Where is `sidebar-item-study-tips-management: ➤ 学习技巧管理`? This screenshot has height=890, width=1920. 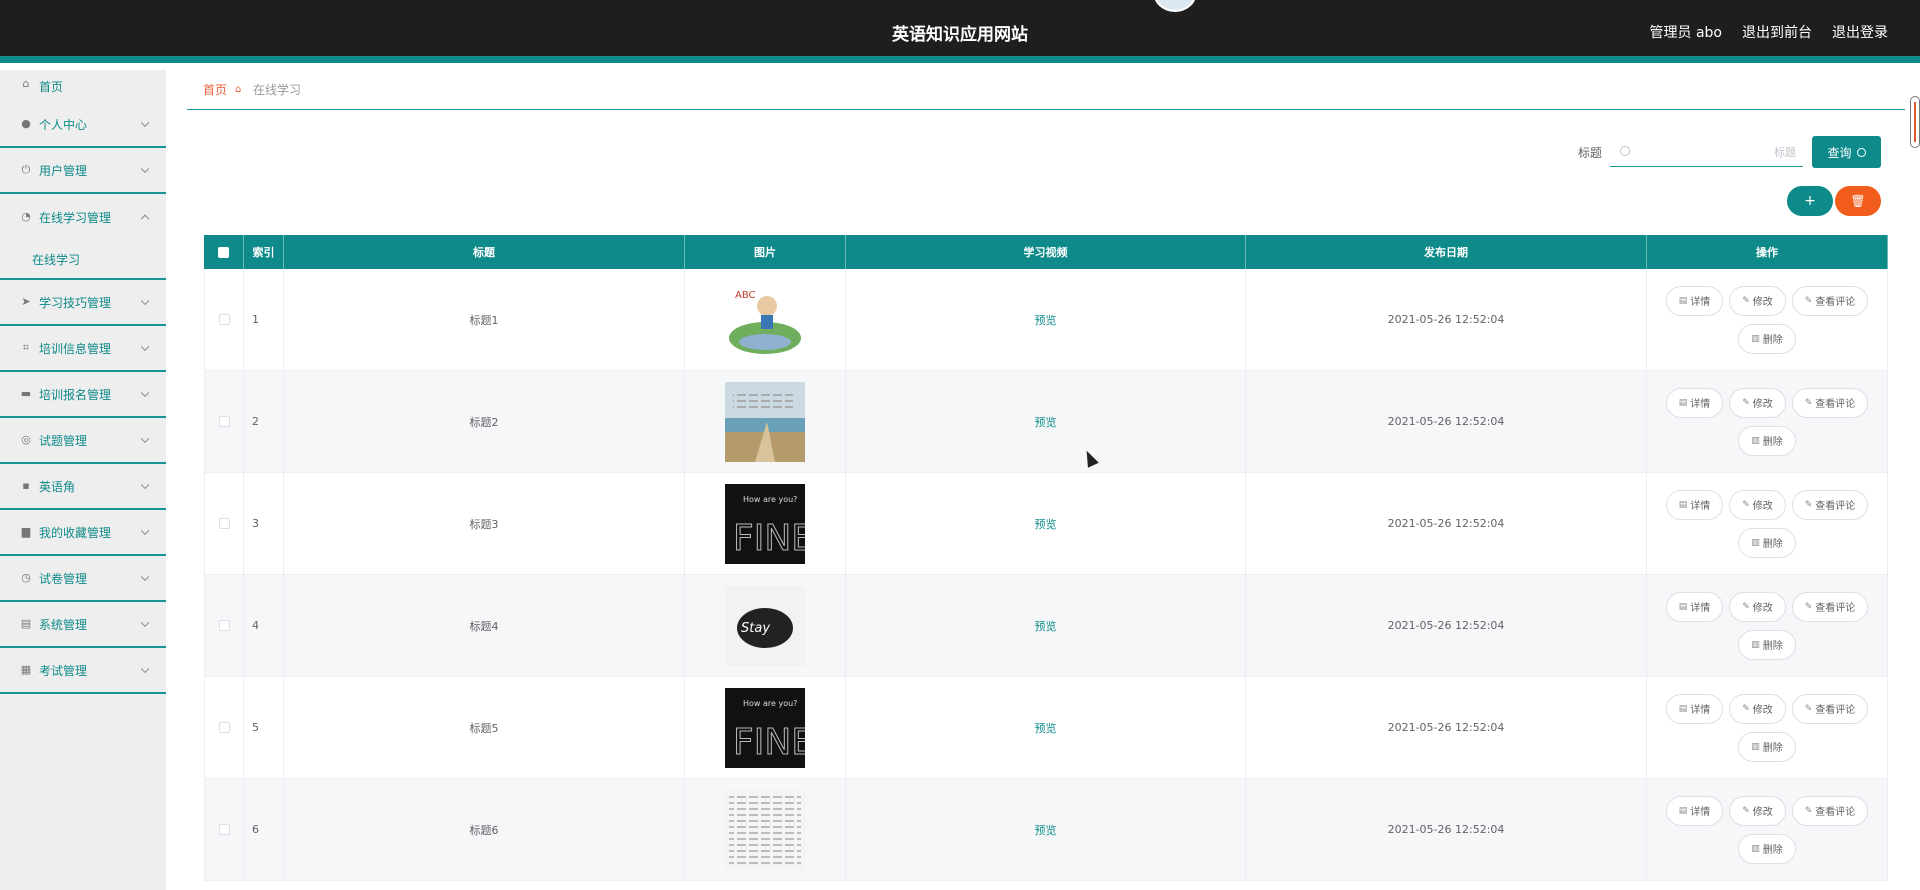 sidebar-item-study-tips-management: ➤ 学习技巧管理 is located at coordinates (83, 303).